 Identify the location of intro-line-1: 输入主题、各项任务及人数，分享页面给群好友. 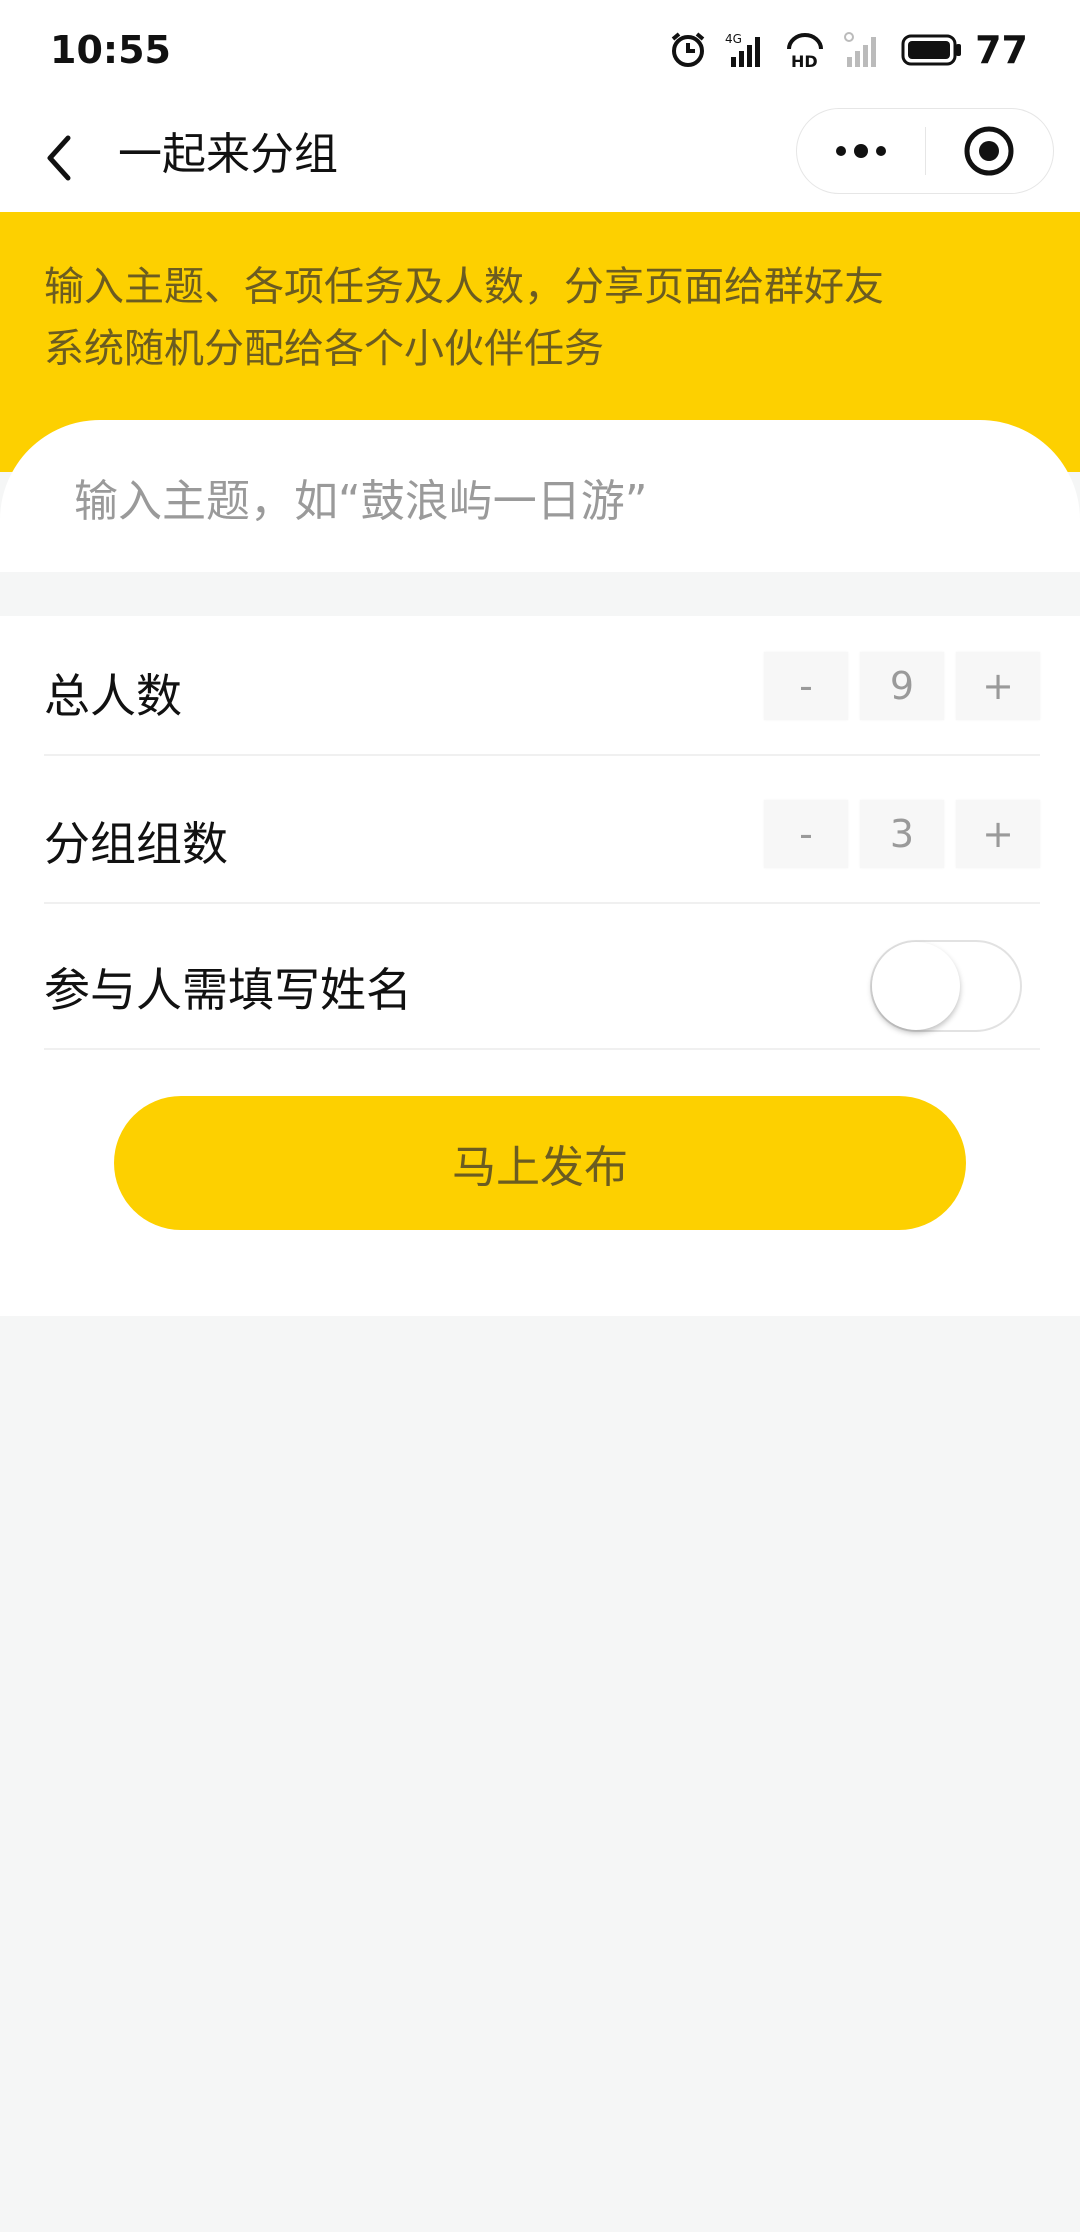
(464, 287).